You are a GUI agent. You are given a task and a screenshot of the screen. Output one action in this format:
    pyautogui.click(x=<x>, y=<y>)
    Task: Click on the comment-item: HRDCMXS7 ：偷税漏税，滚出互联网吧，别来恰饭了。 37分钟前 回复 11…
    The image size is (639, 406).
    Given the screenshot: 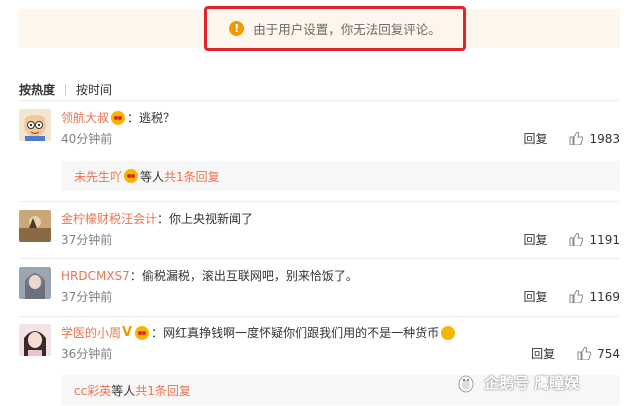 What is the action you would take?
    pyautogui.click(x=319, y=289)
    